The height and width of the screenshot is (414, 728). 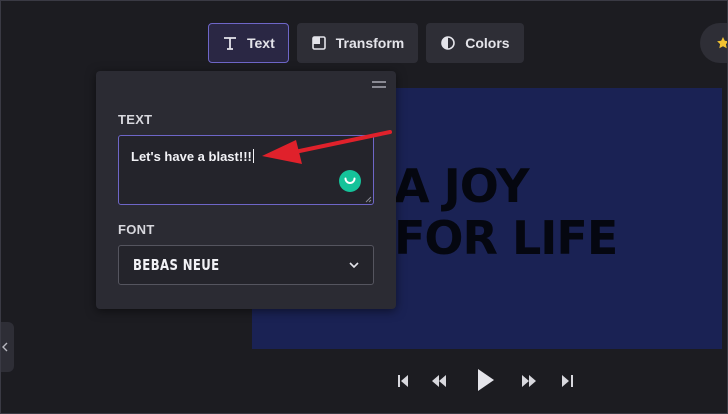 I want to click on chevron-left-icon, so click(x=5, y=347).